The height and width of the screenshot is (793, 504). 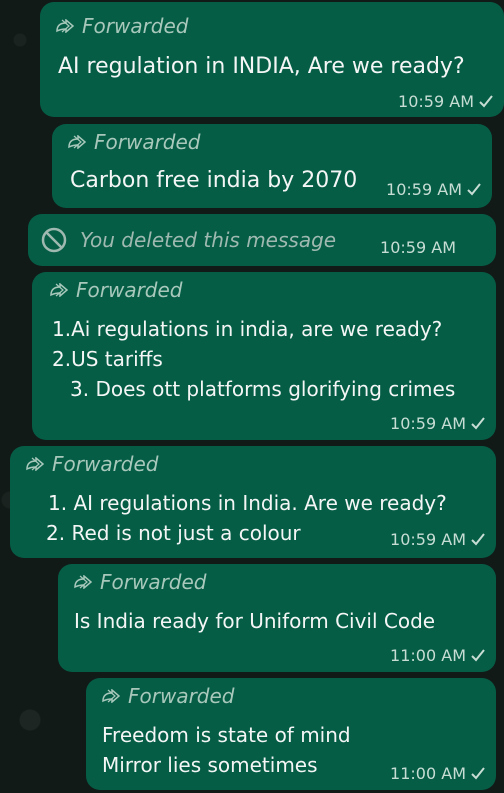 I want to click on message-text: Is India ready for Uniform Civil Code, so click(x=255, y=621).